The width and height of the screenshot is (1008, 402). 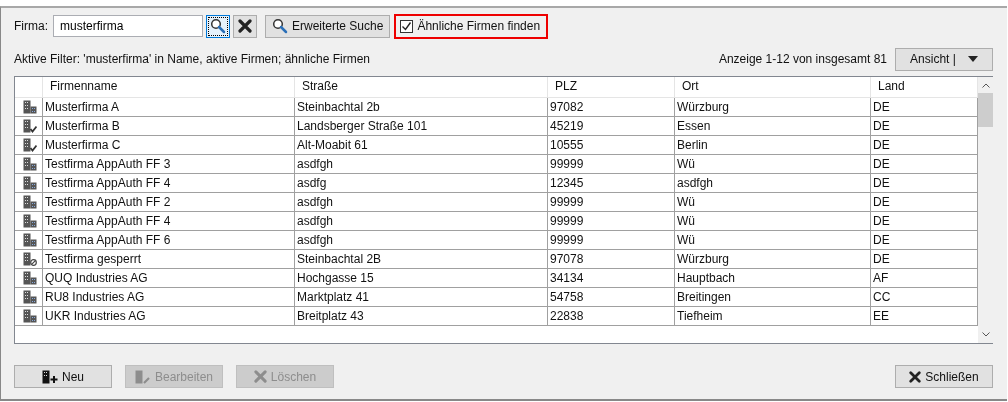 What do you see at coordinates (421, 316) in the screenshot?
I see `table-cell: Breitplatz 43` at bounding box center [421, 316].